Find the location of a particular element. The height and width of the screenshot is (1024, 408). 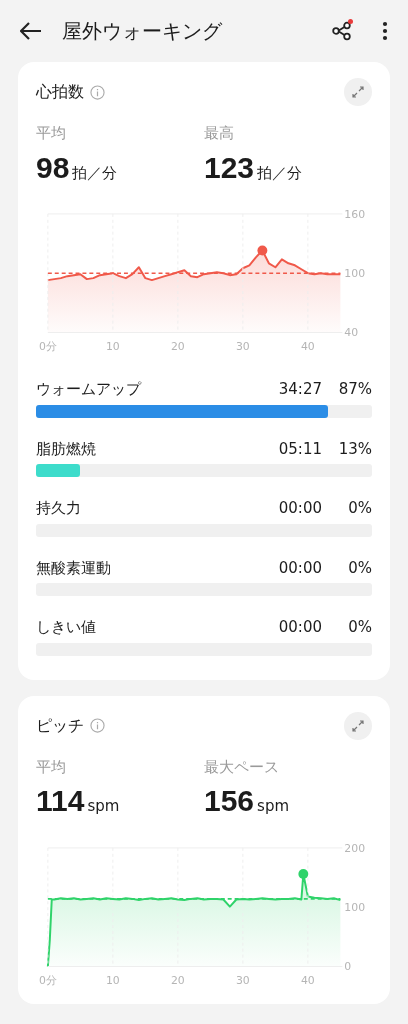

zone-name: ウォームアップ is located at coordinates (89, 390).